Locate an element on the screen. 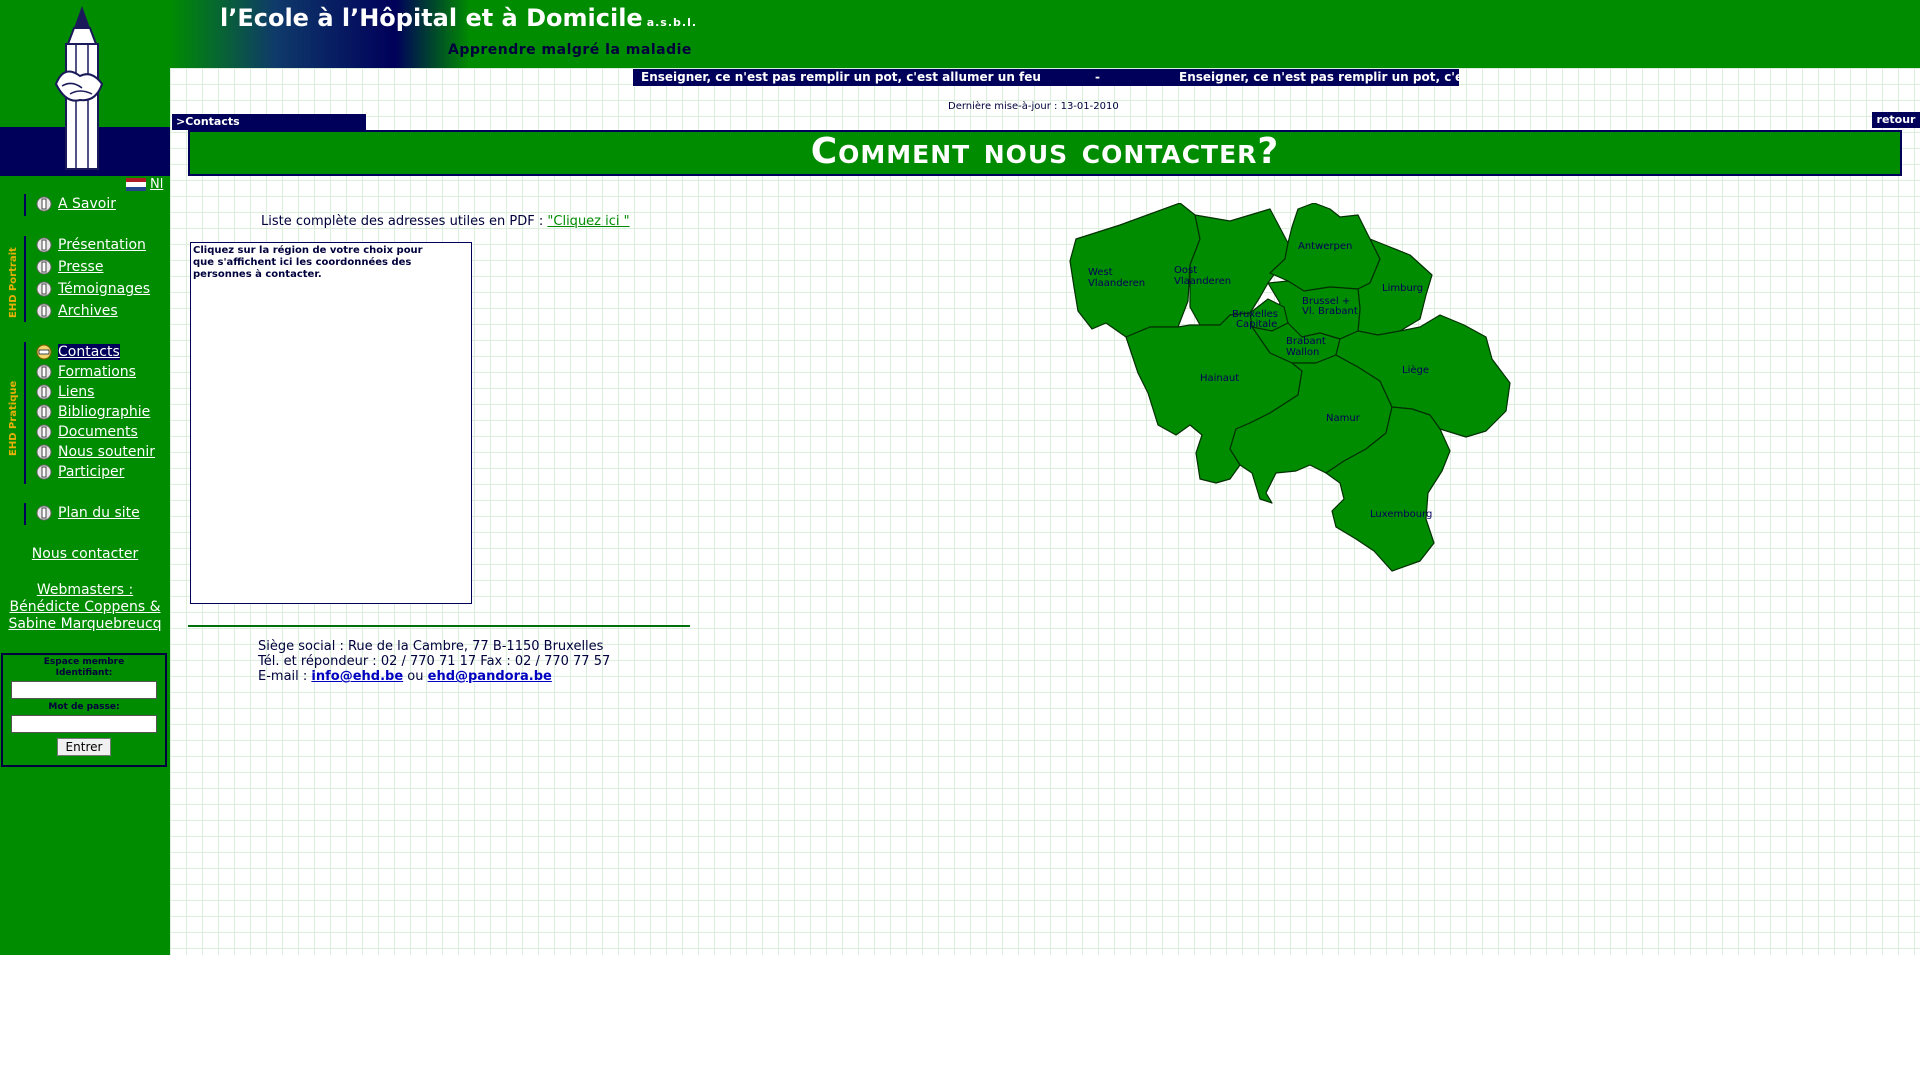 This screenshot has width=1920, height=1080. map-label: Wallon is located at coordinates (1302, 352).